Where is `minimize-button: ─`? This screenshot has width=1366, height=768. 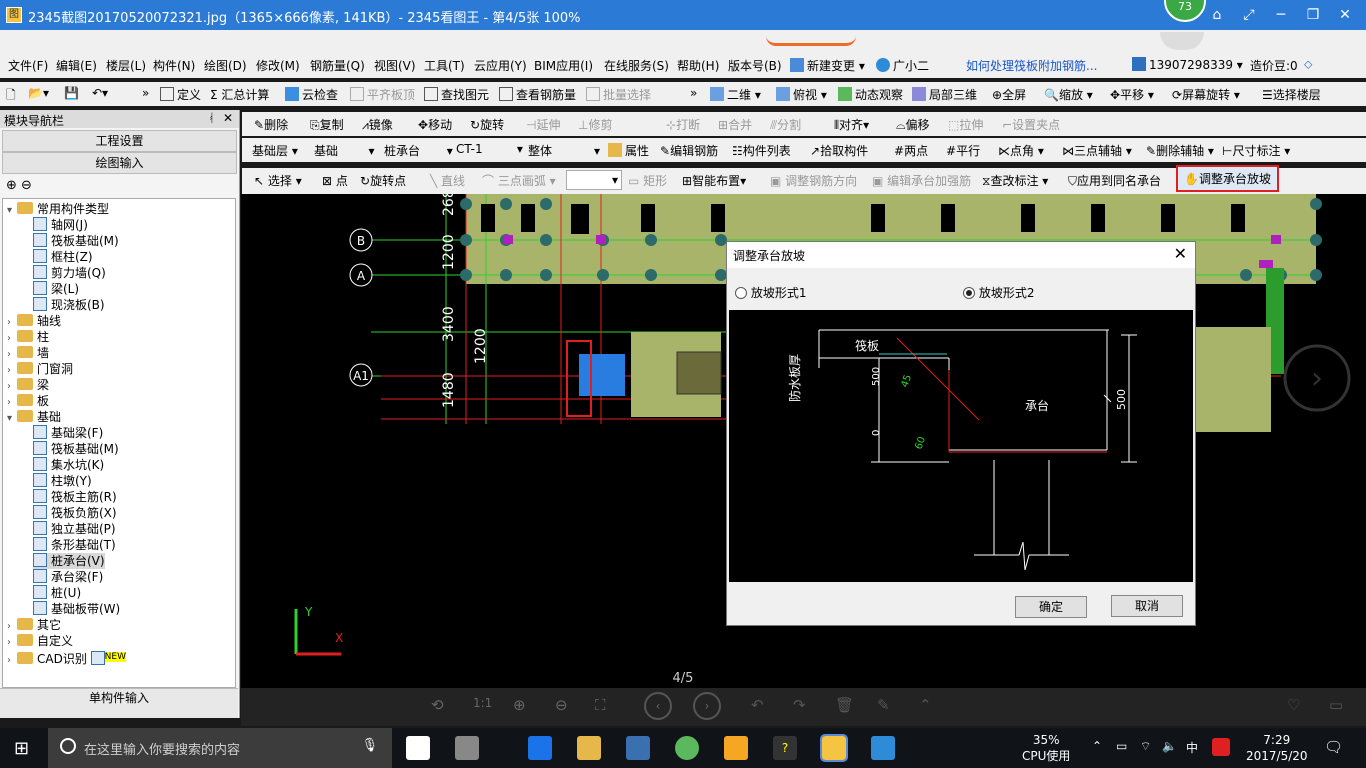
minimize-button: ─ is located at coordinates (1281, 15).